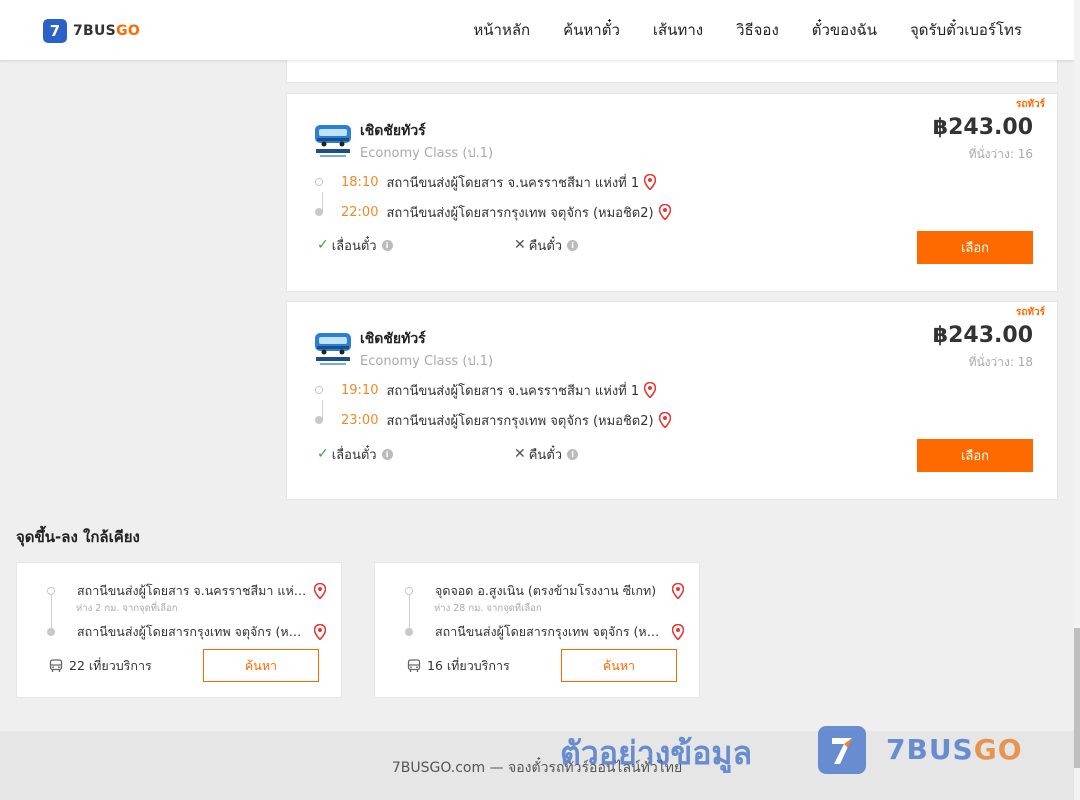 This screenshot has height=800, width=1080. I want to click on nearby-distance: ห่าง 2 กม. จากจุดที่เลือก, so click(127, 608).